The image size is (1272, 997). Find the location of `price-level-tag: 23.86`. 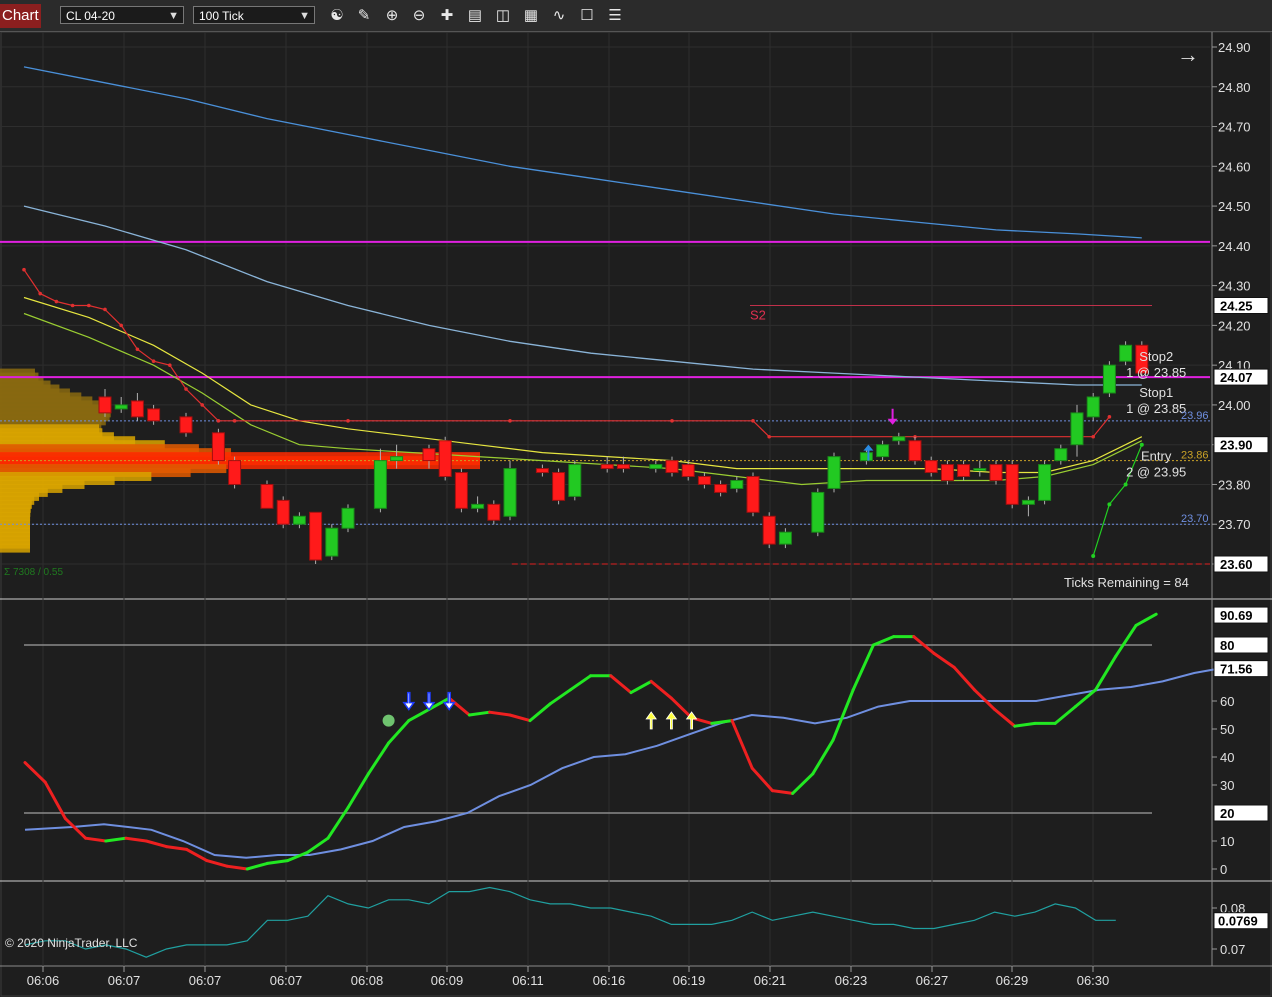

price-level-tag: 23.86 is located at coordinates (1195, 456).